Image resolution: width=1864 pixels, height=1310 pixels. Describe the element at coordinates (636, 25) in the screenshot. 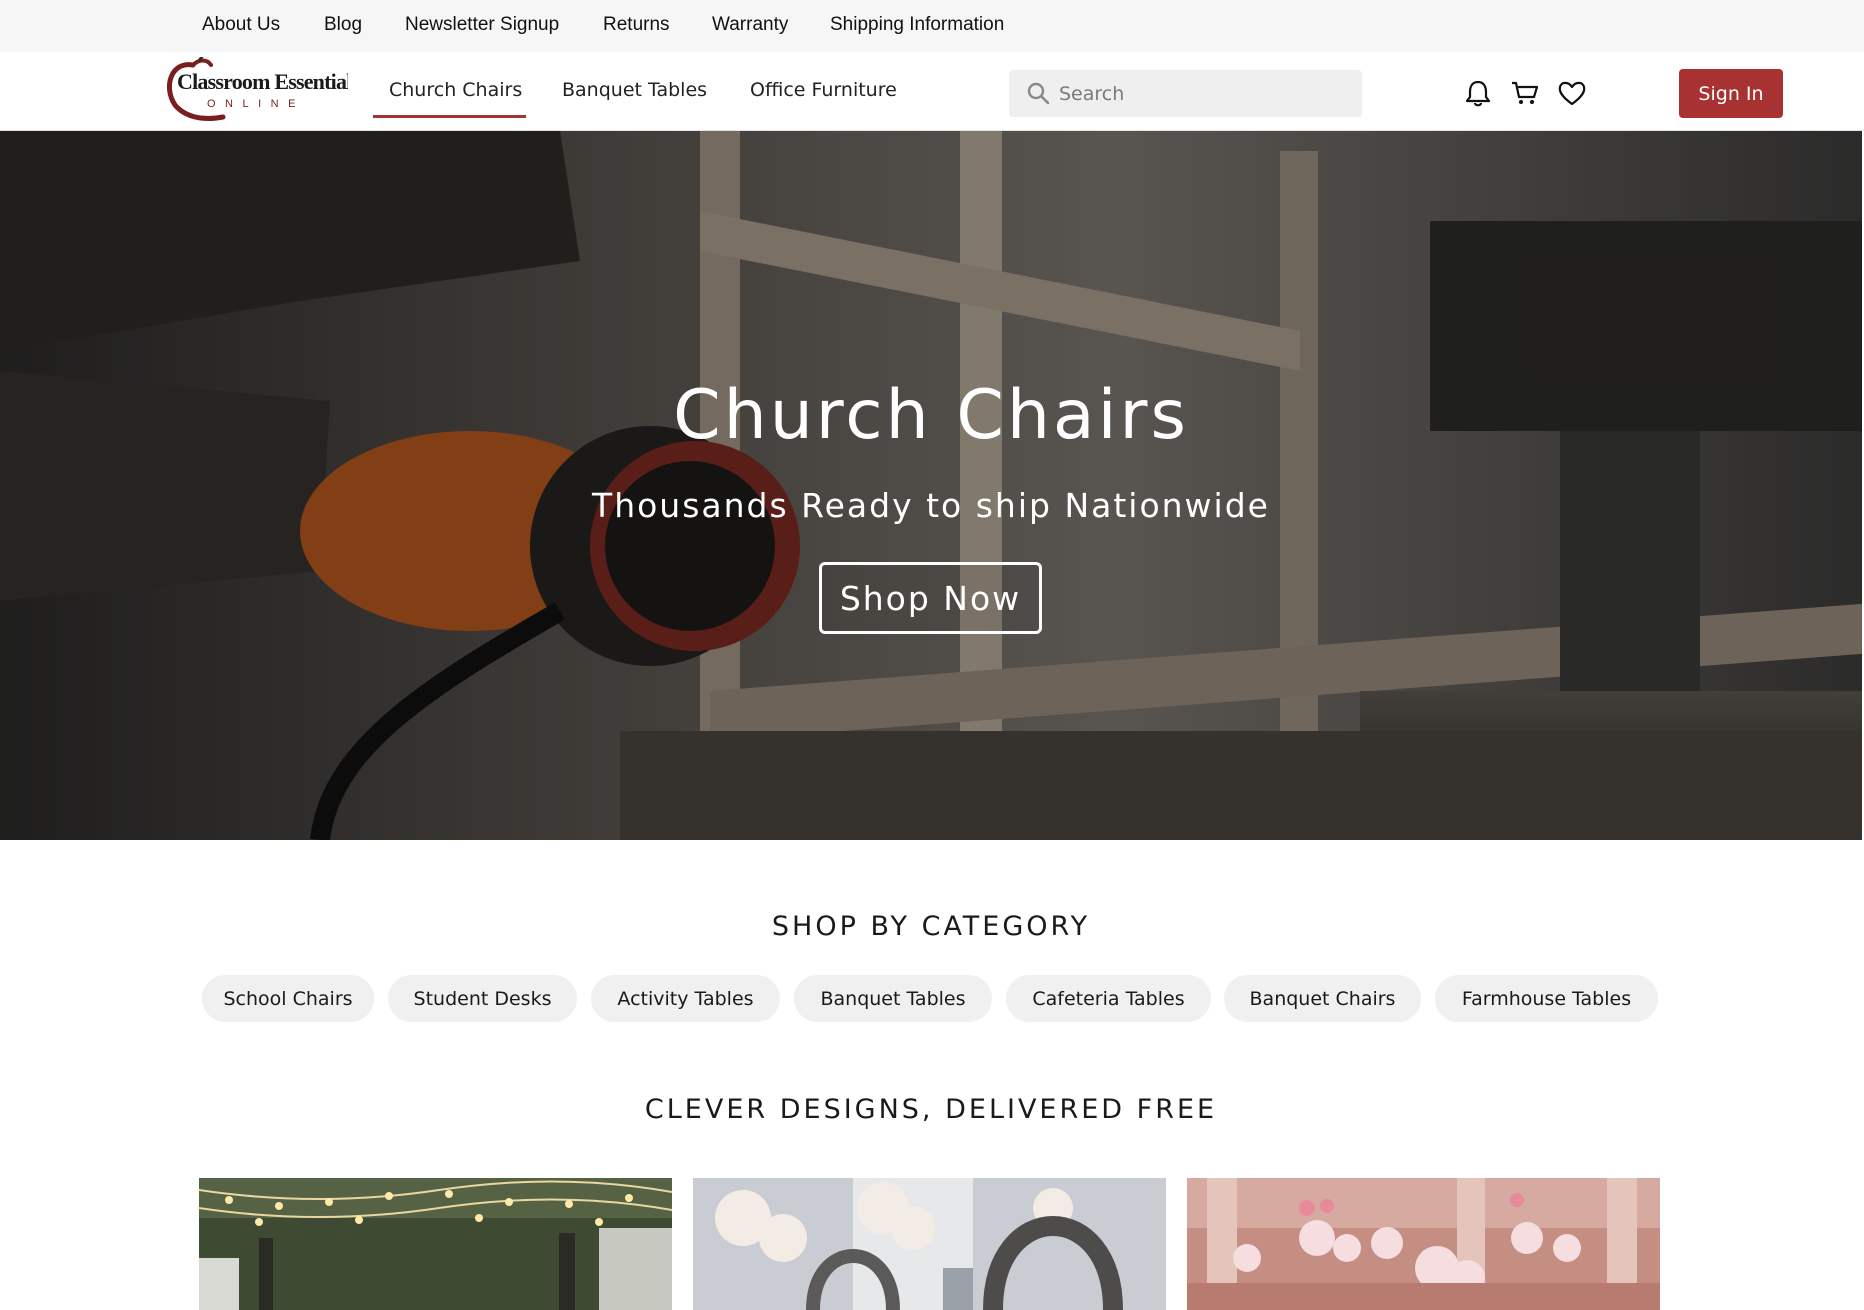

I see `top-link-returns: Returns` at that location.